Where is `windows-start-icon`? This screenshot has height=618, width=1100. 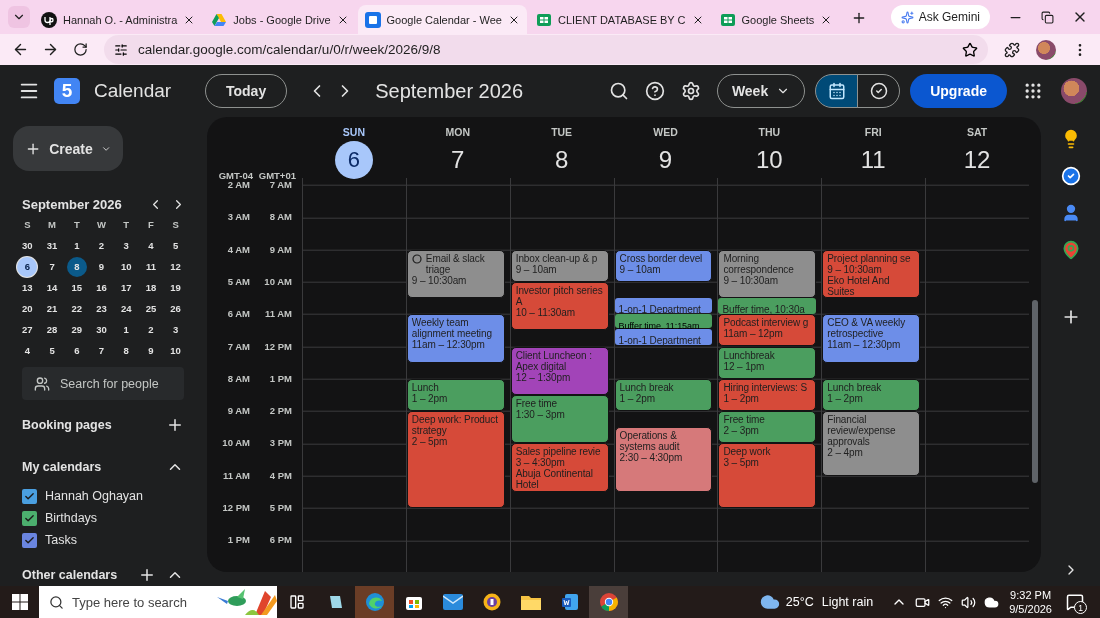 windows-start-icon is located at coordinates (19, 602).